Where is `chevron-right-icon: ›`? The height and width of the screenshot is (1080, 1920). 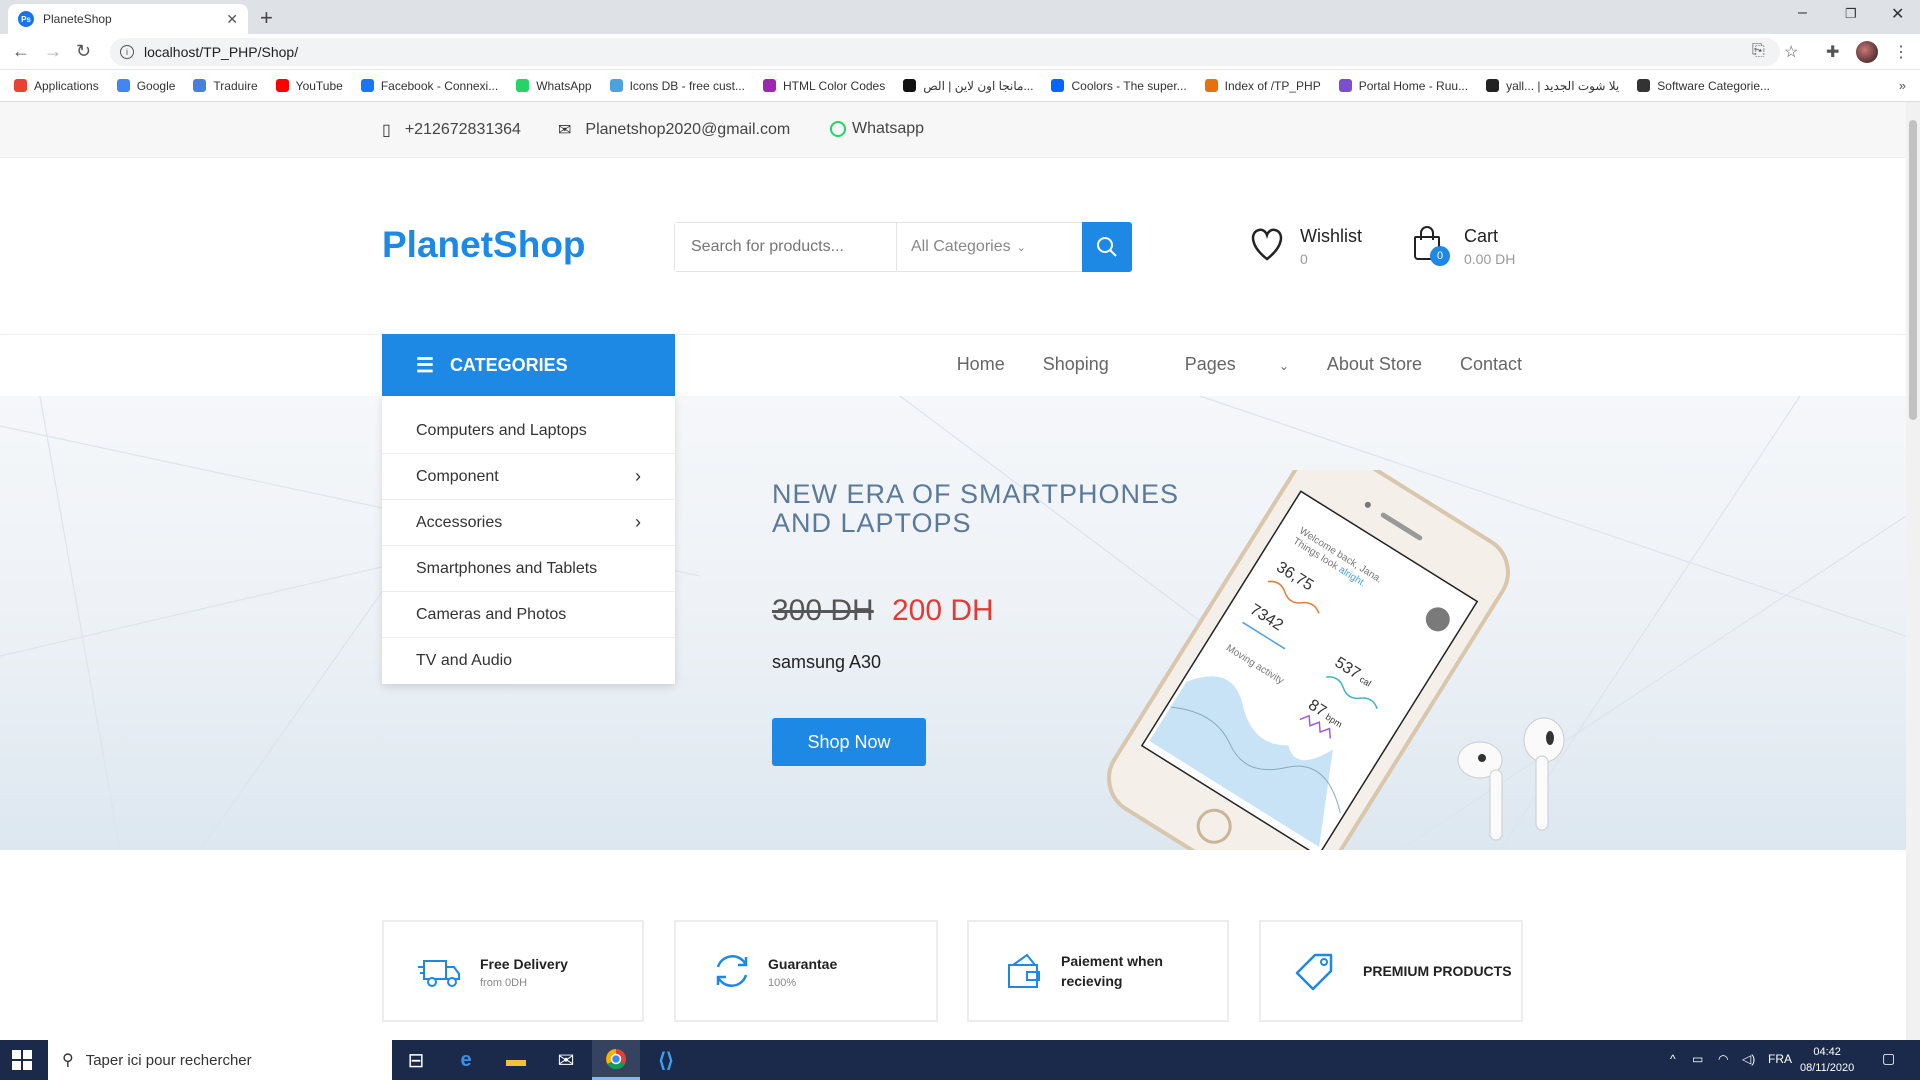 chevron-right-icon: › is located at coordinates (638, 476).